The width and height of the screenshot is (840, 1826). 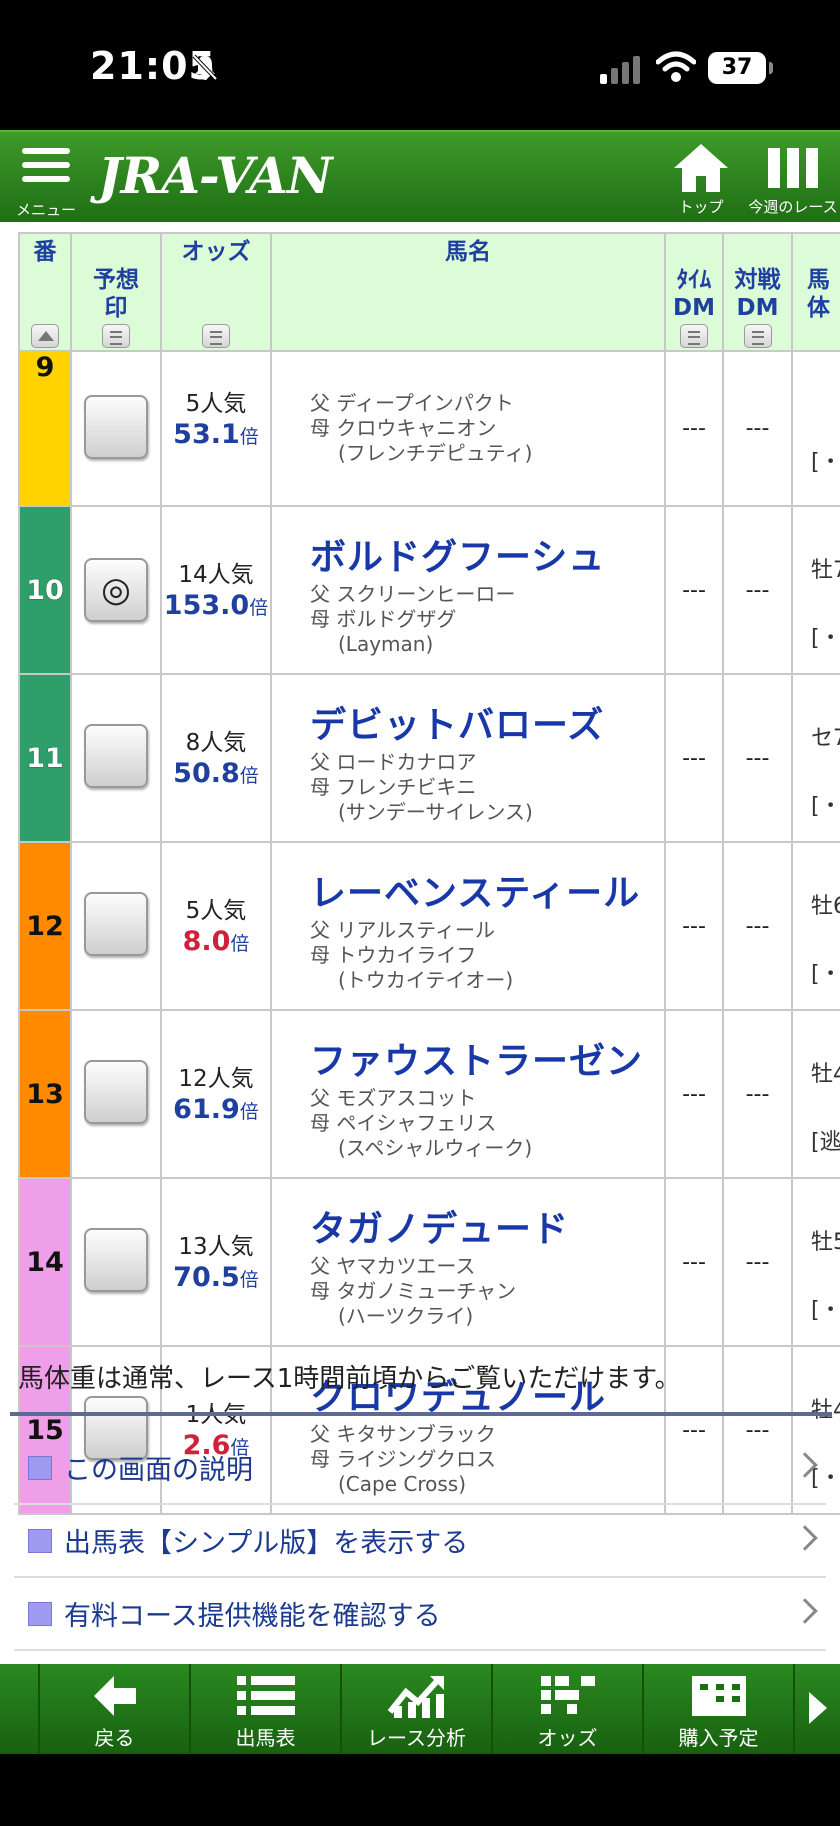 I want to click on dam: 母 フレンチビキニ, so click(x=393, y=786).